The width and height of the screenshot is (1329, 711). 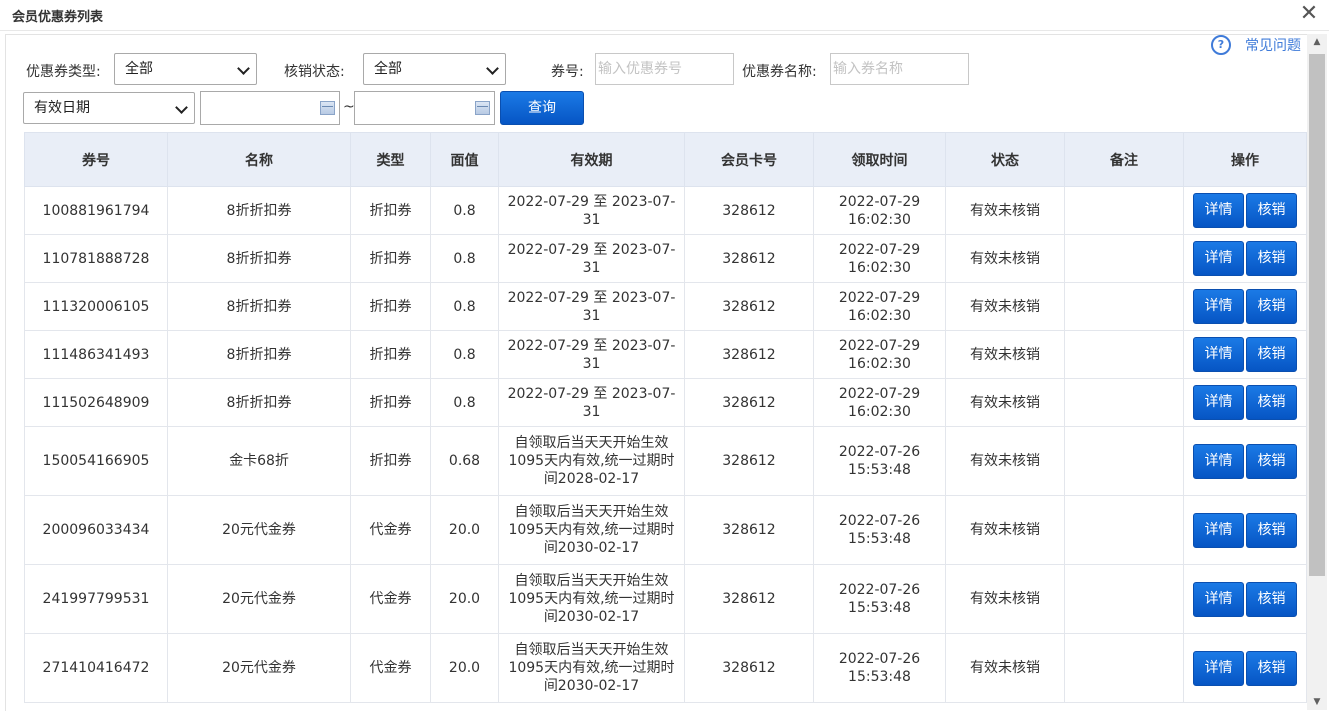 I want to click on cell-value: 20.0, so click(x=464, y=668).